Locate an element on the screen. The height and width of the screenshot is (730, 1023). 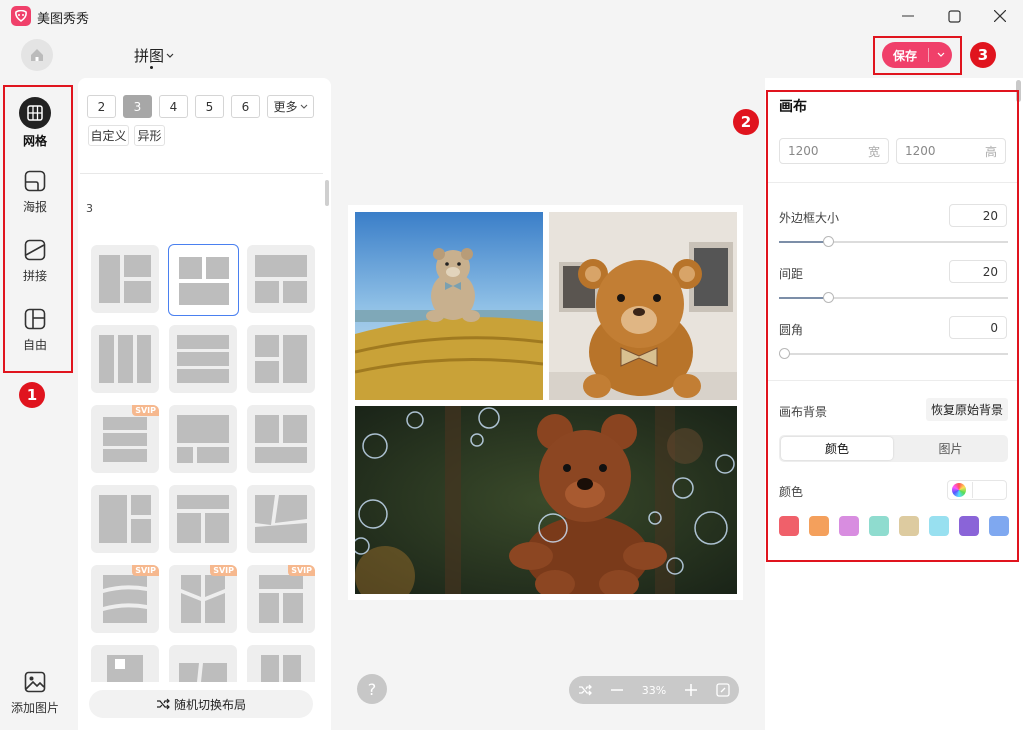
canvas-height-input: 1200 高 is located at coordinates (951, 151).